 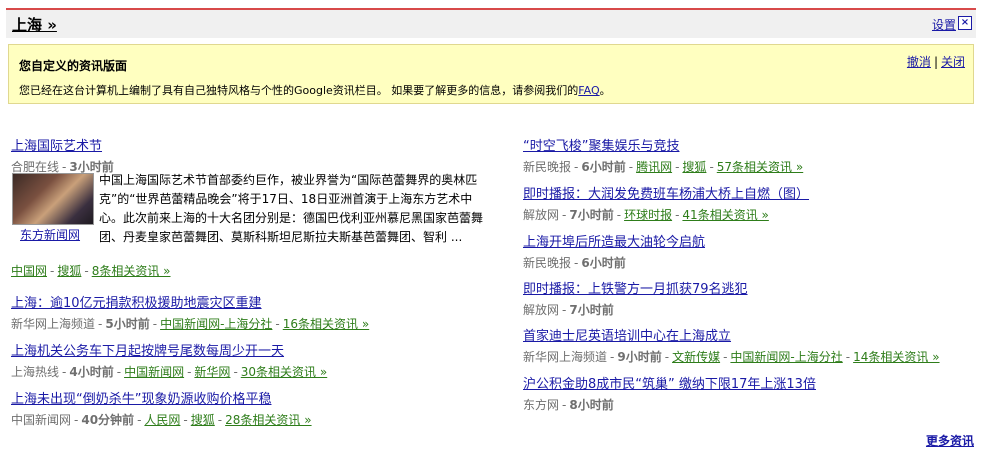 I want to click on faq-link: FAQ, so click(x=588, y=90).